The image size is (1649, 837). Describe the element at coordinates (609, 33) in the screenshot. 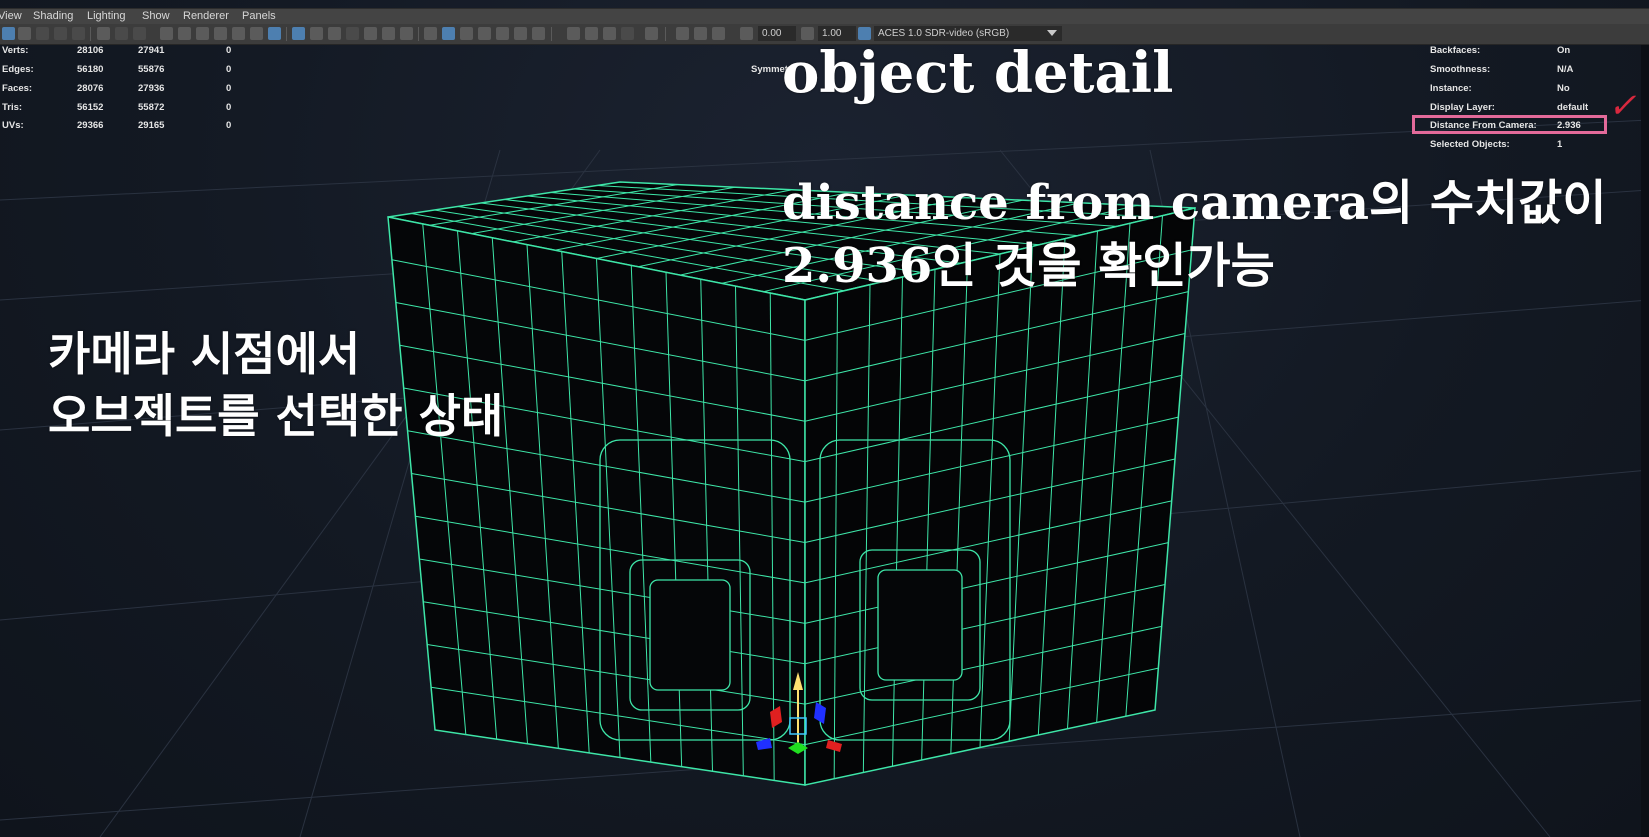

I see `anti-aliasing-icon` at that location.